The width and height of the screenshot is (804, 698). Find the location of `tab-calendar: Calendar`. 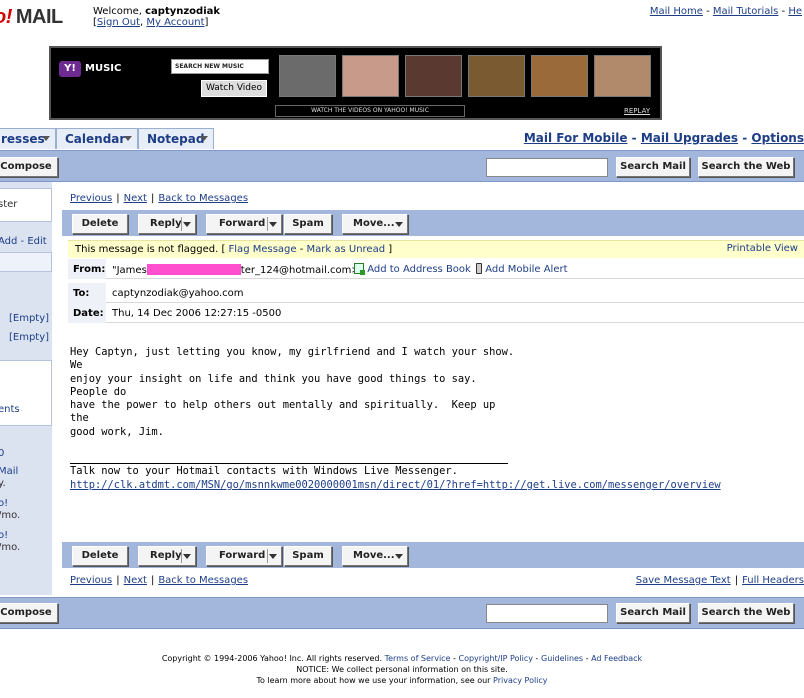

tab-calendar: Calendar is located at coordinates (97, 138).